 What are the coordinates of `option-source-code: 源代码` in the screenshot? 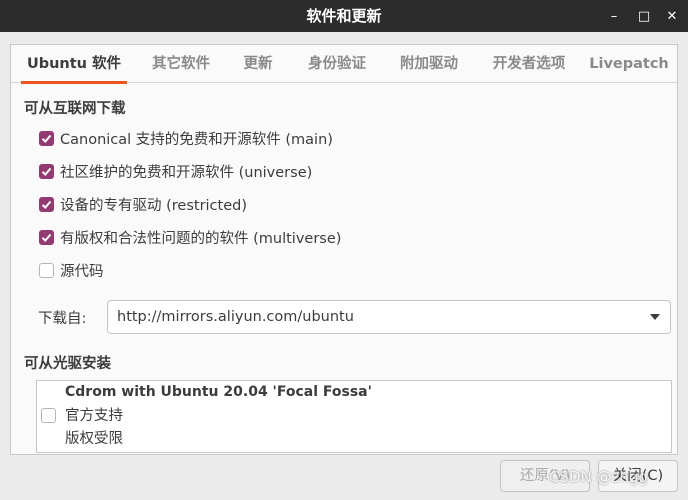 It's located at (71, 270).